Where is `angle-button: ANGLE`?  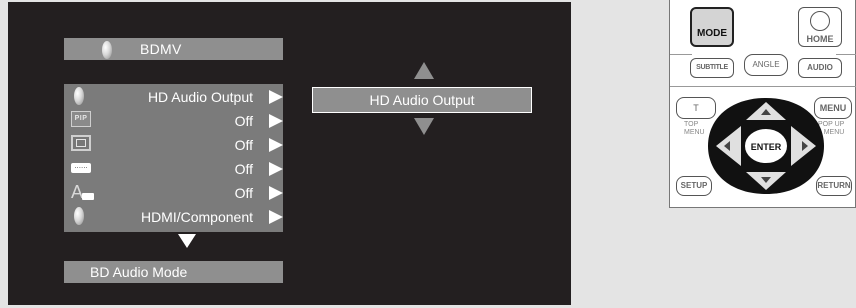
angle-button: ANGLE is located at coordinates (766, 65).